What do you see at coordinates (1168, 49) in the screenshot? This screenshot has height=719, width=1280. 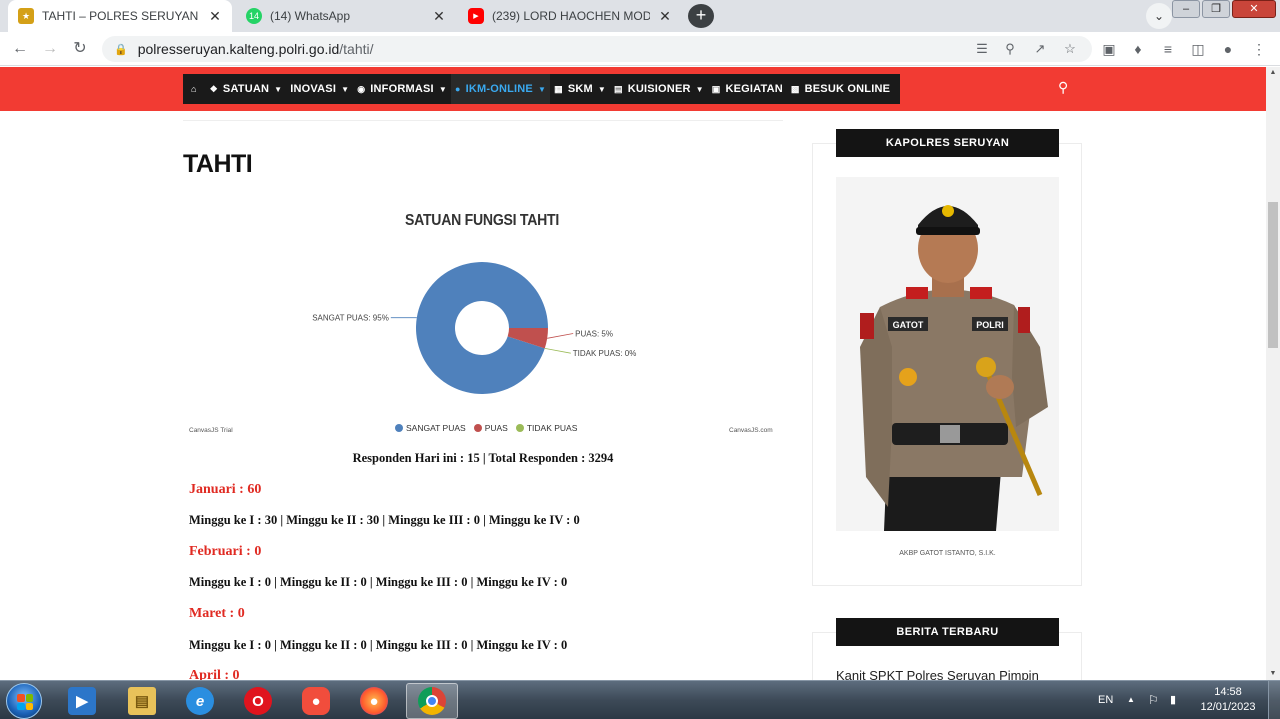 I see `reading-list-icon: ≡` at bounding box center [1168, 49].